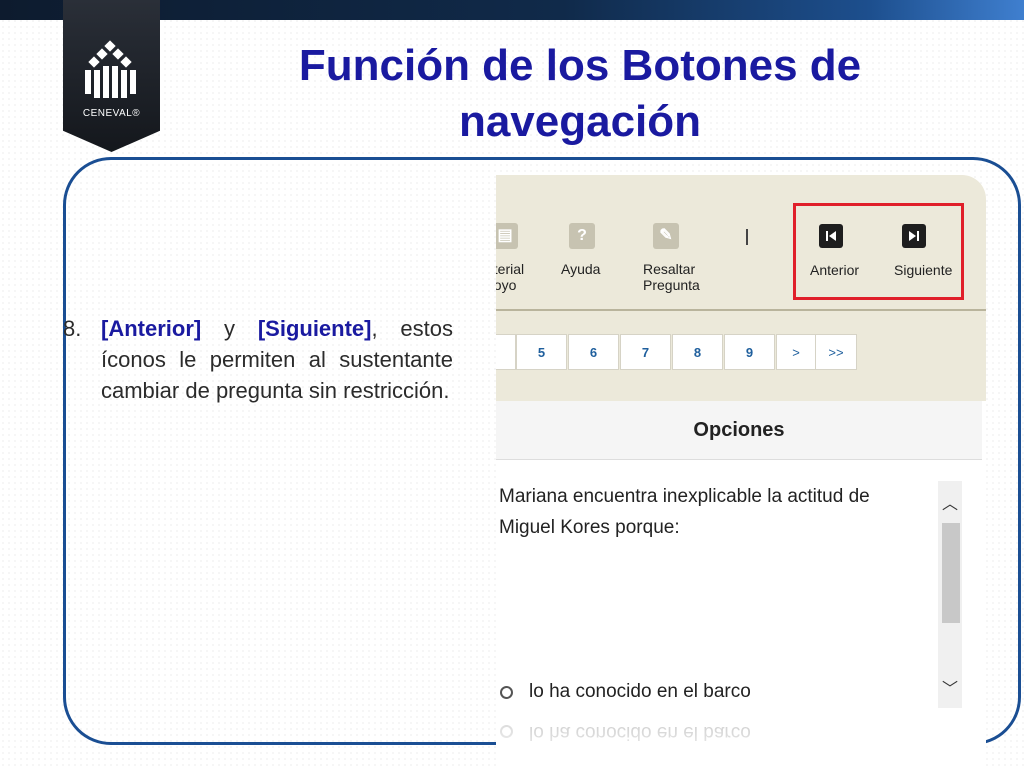 Image resolution: width=1024 pixels, height=768 pixels. I want to click on highlight-icon: ✎, so click(666, 236).